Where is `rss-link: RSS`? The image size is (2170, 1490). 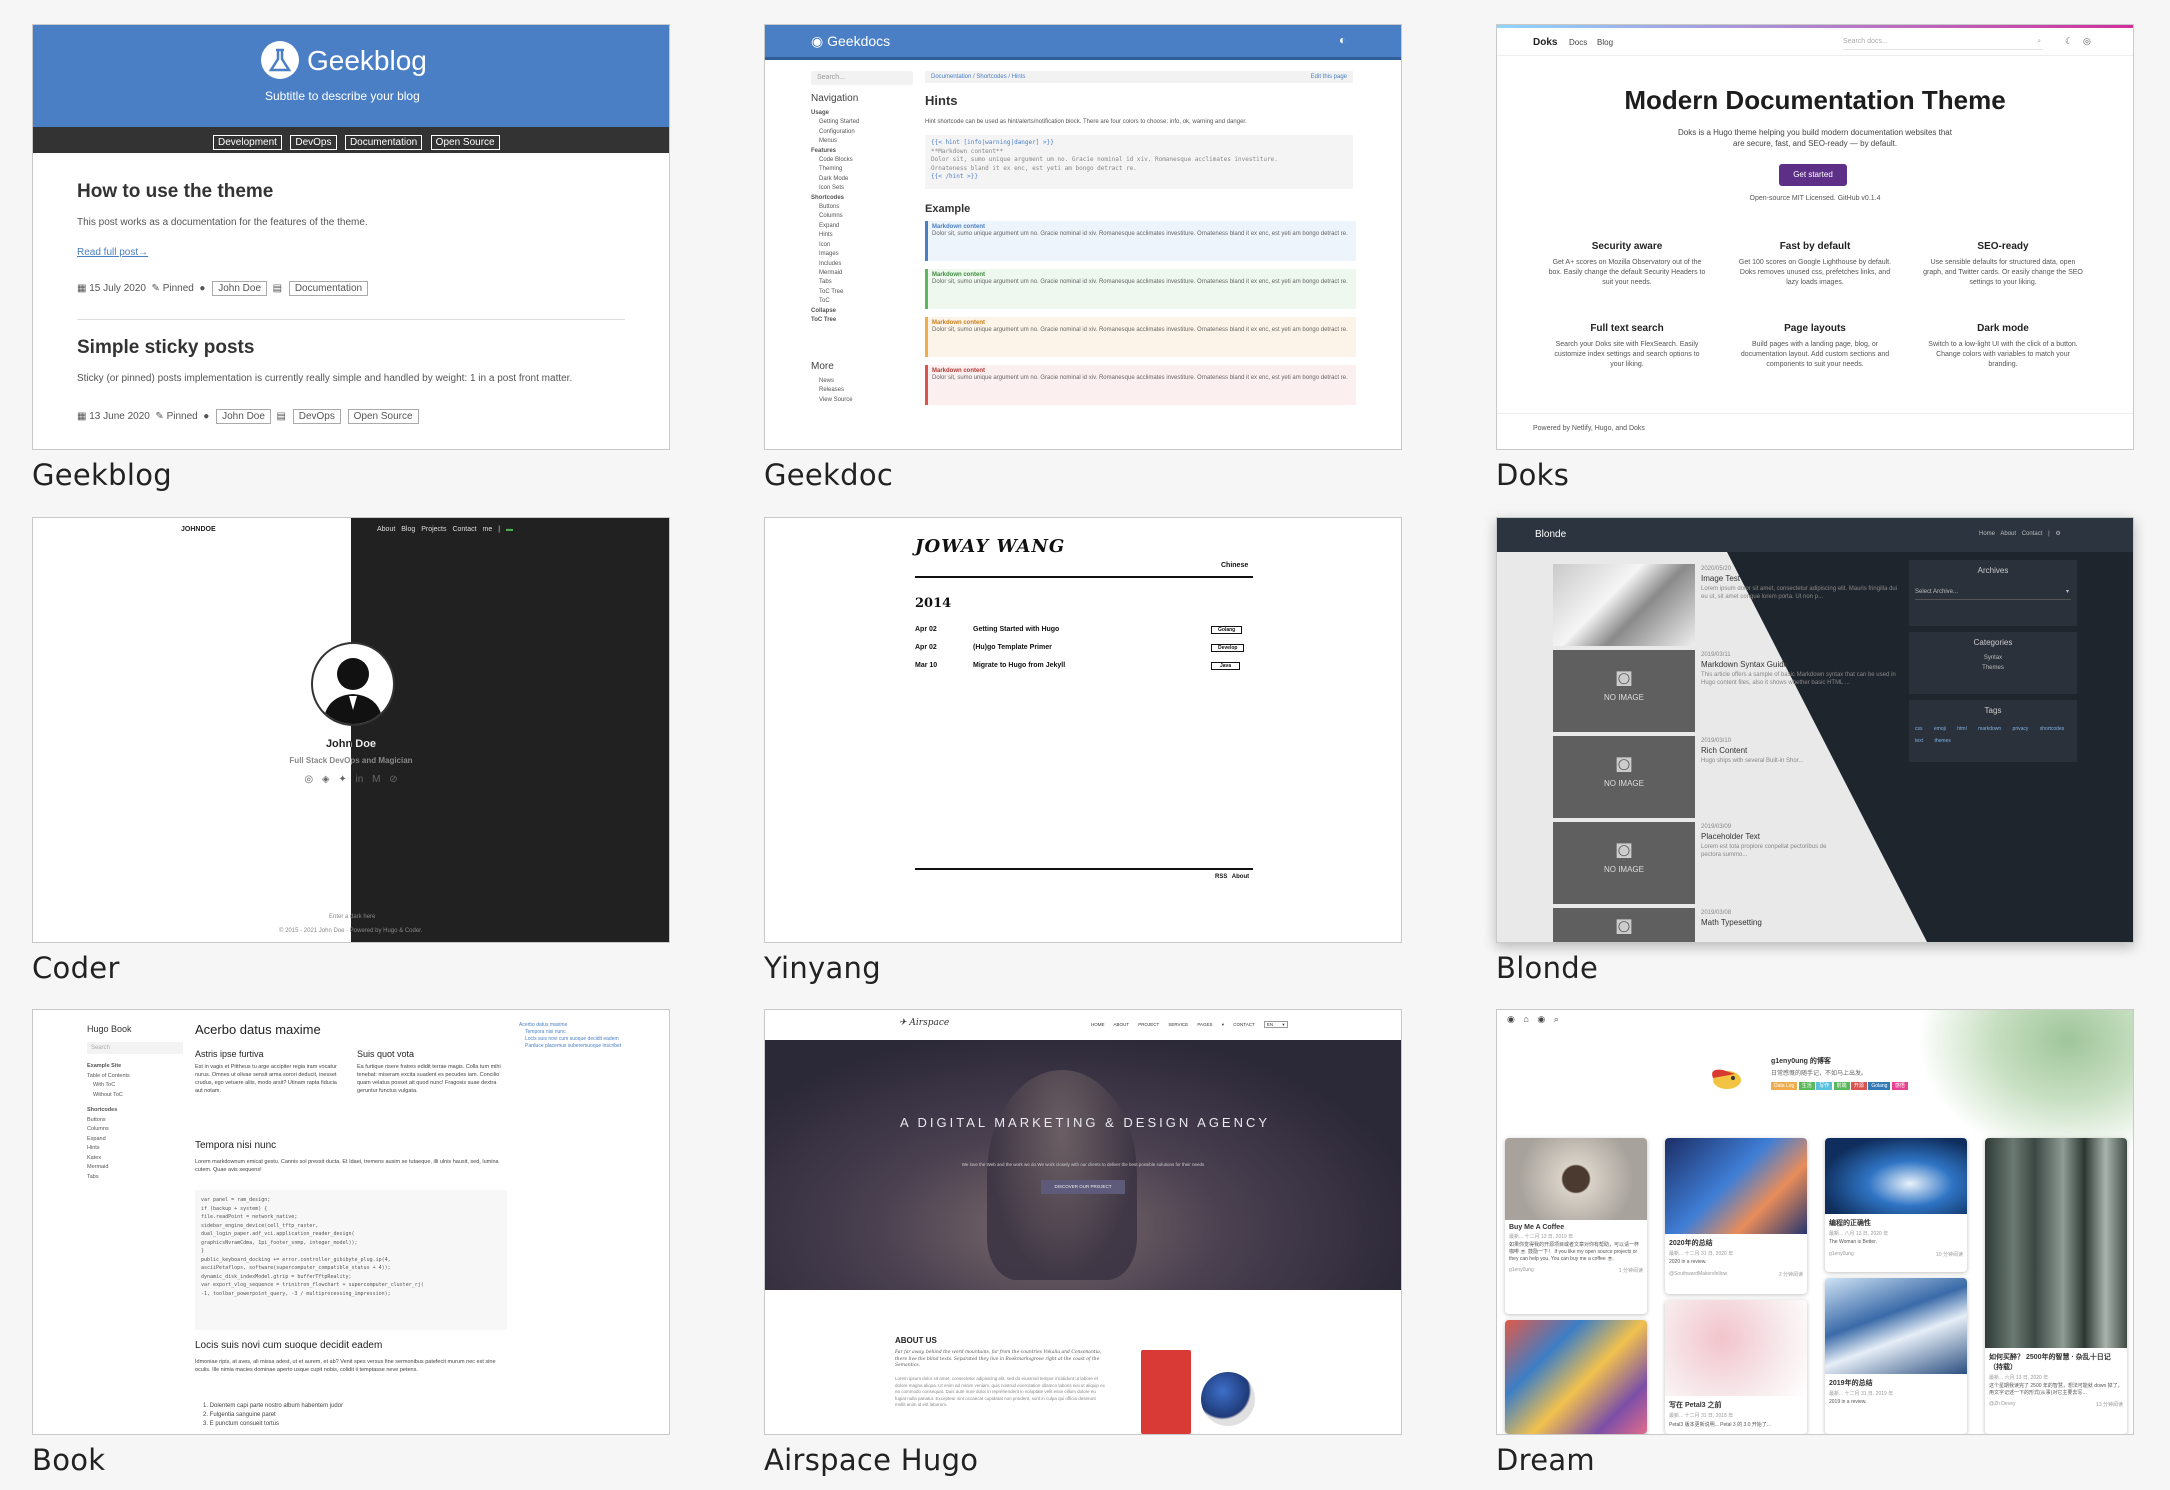 rss-link: RSS is located at coordinates (1221, 877).